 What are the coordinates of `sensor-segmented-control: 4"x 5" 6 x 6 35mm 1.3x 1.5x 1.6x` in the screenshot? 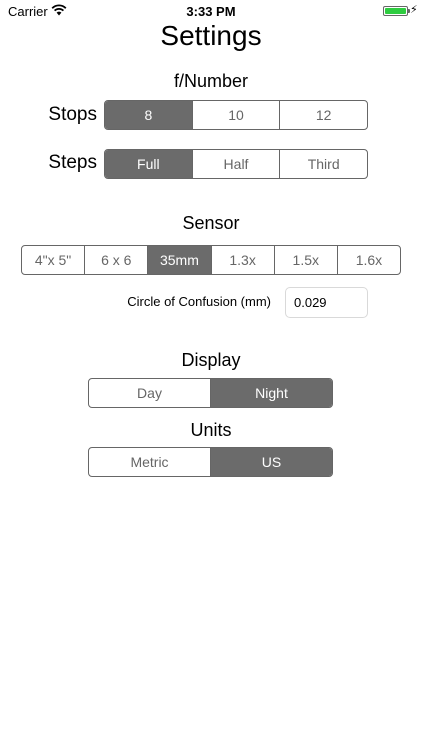 It's located at (211, 260).